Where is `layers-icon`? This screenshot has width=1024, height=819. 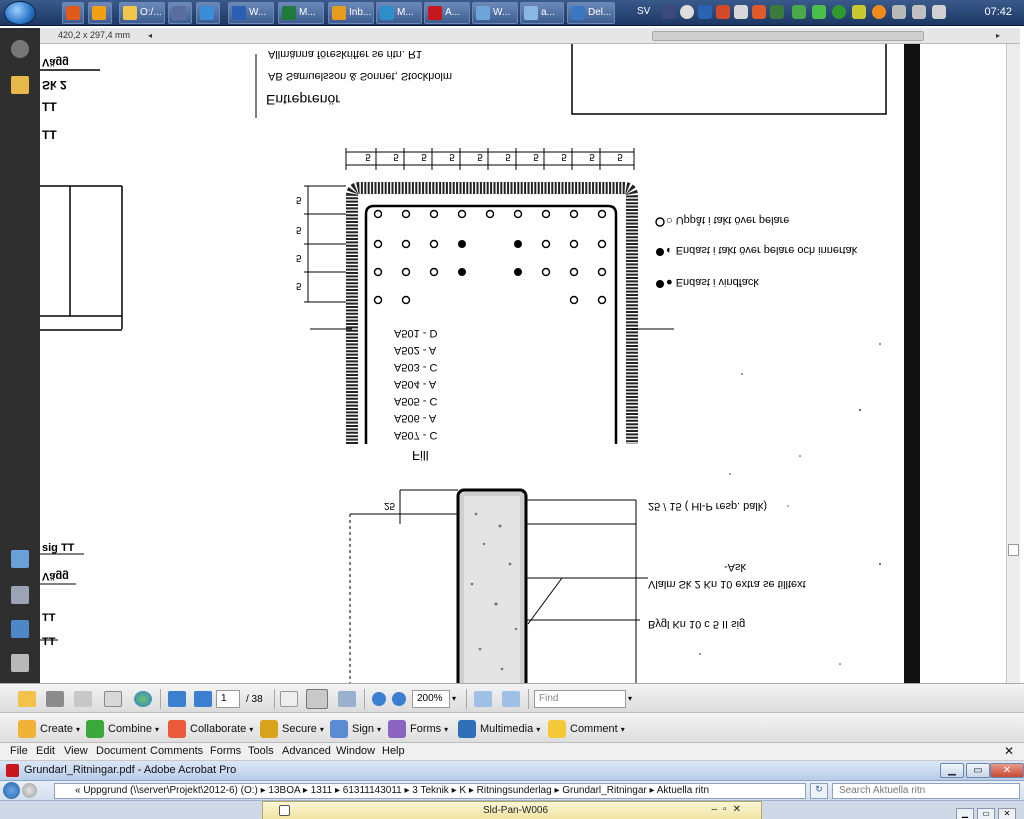 layers-icon is located at coordinates (20, 595).